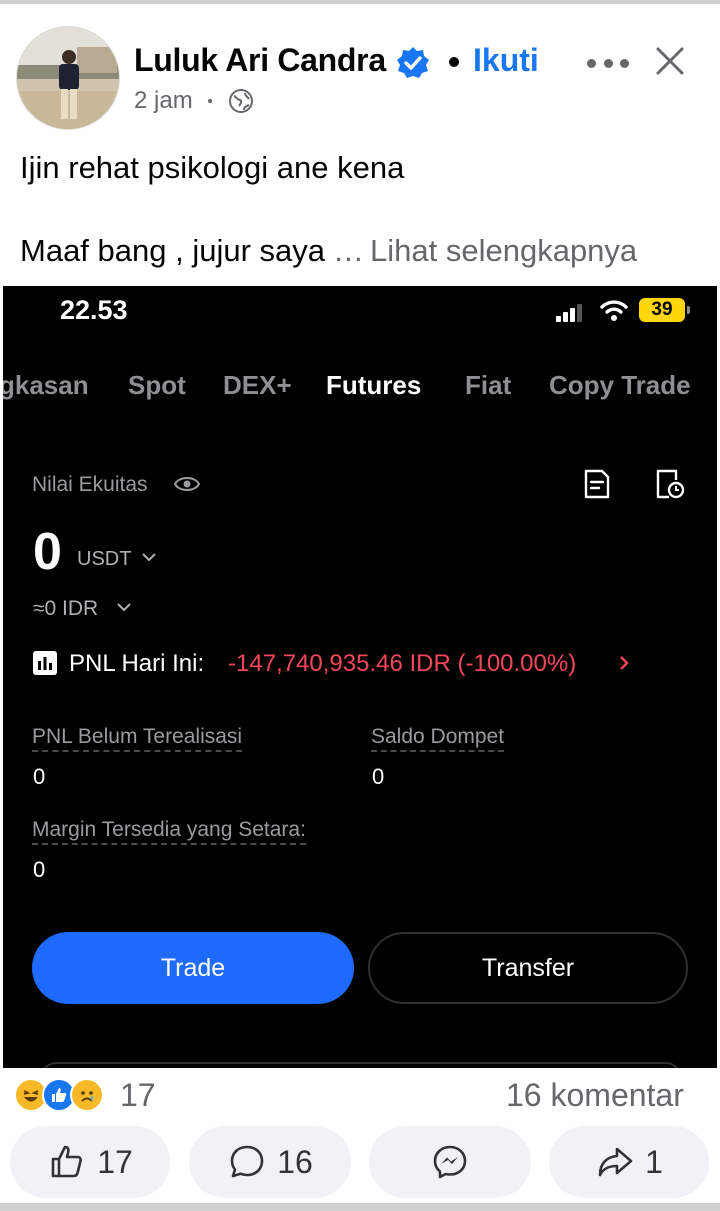 This screenshot has width=720, height=1211. I want to click on top-frame-border, so click(360, 6).